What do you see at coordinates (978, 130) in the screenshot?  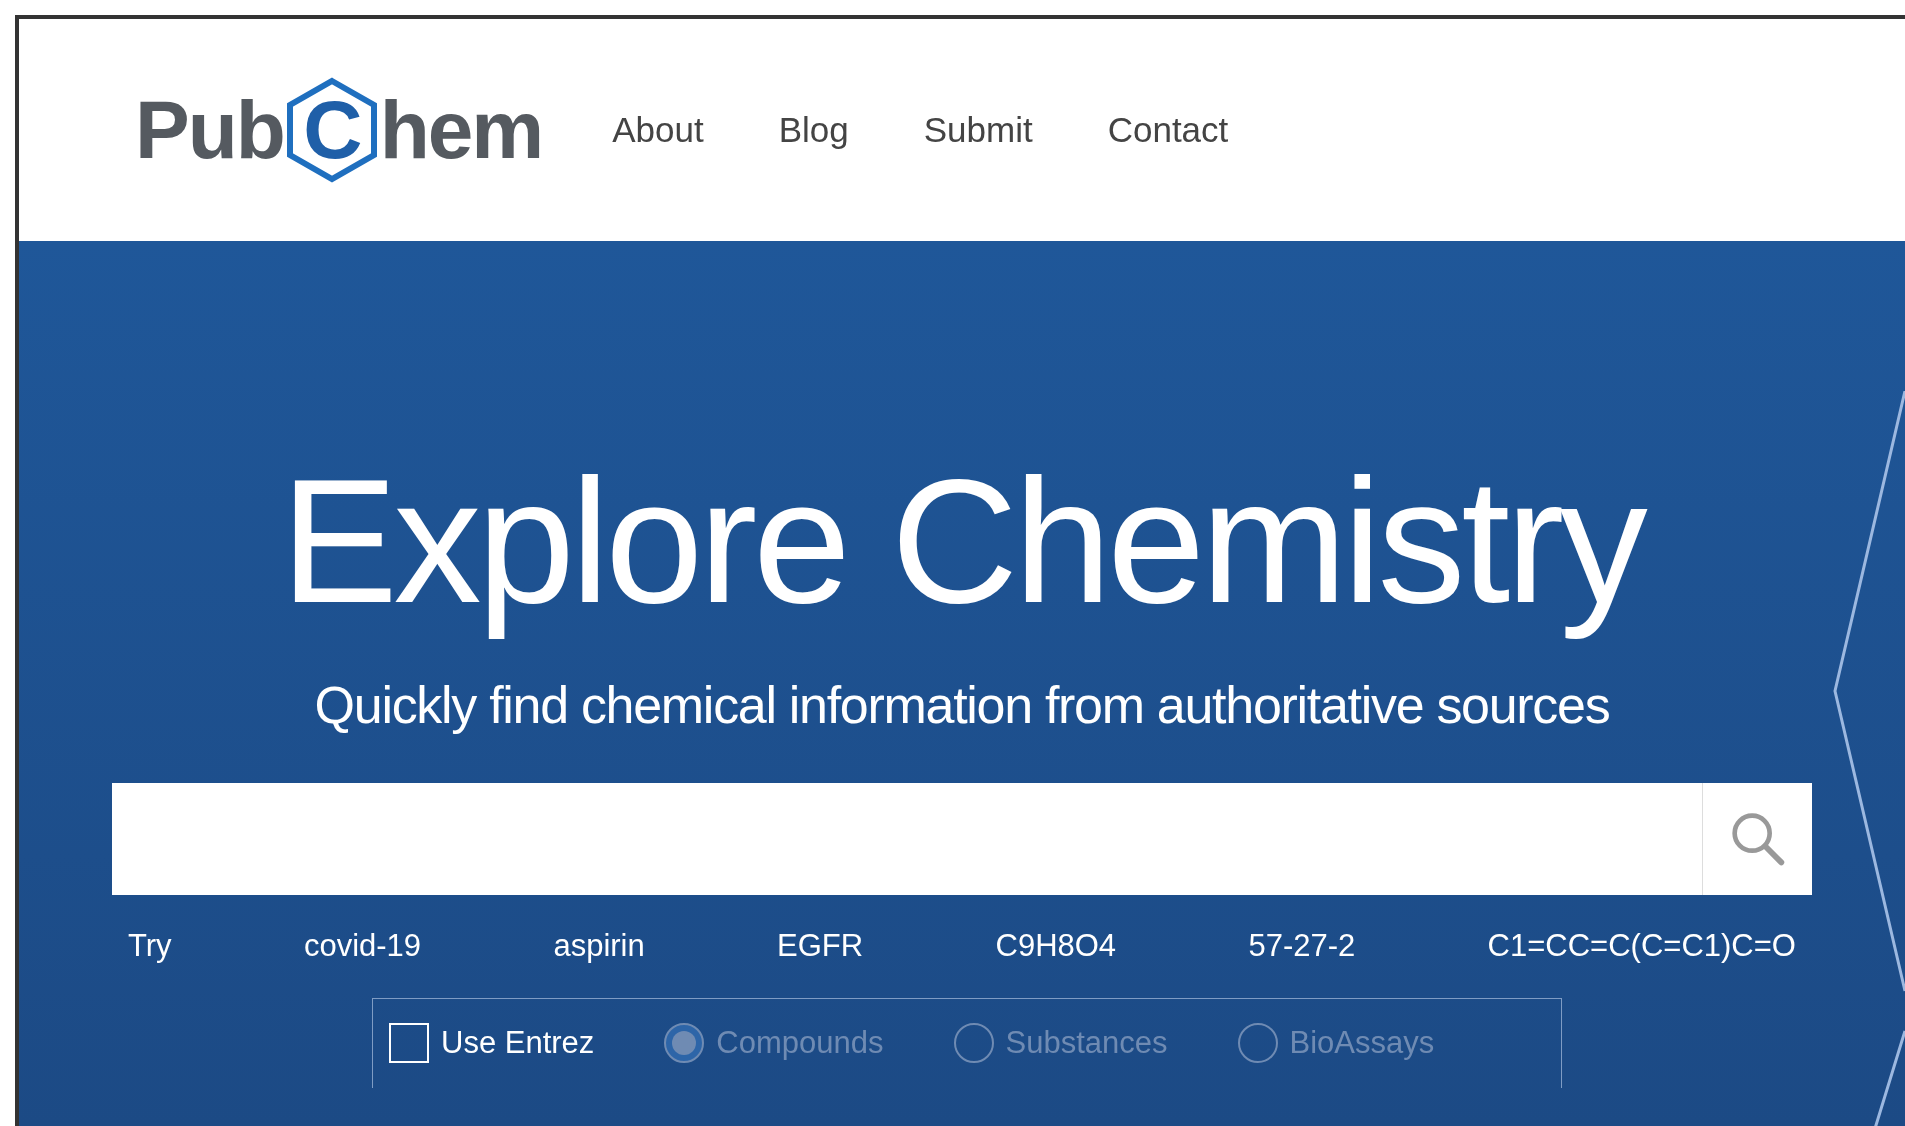 I see `nav-link: Submit` at bounding box center [978, 130].